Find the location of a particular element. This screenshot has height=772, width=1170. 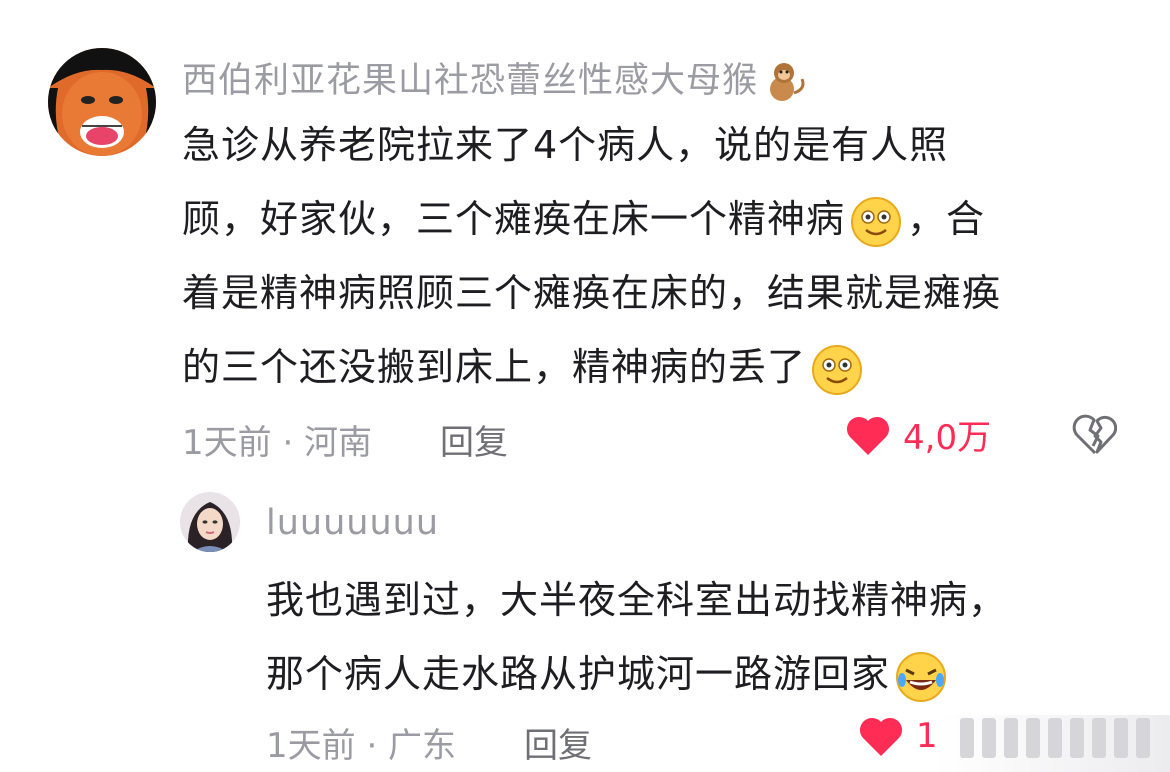

comment-line: 我也遇到过，大半夜全科室出动找精神病， is located at coordinates (637, 600).